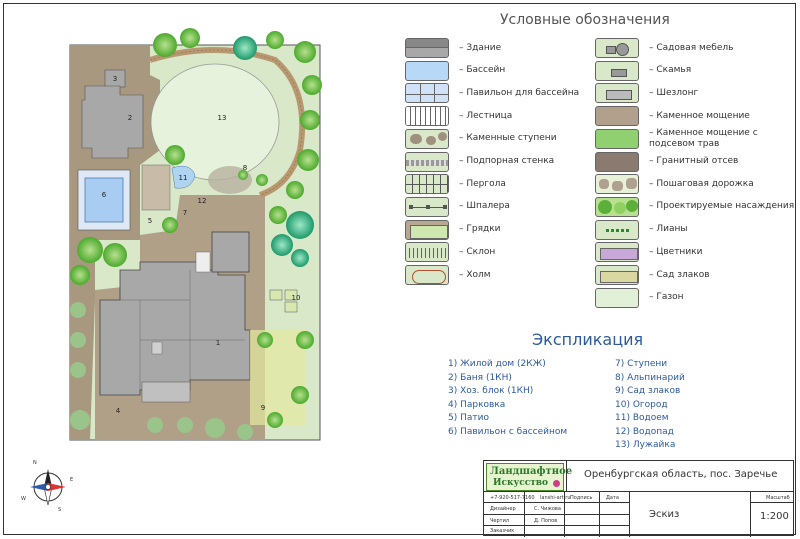  What do you see at coordinates (427, 275) in the screenshot?
I see `hill-swatch` at bounding box center [427, 275].